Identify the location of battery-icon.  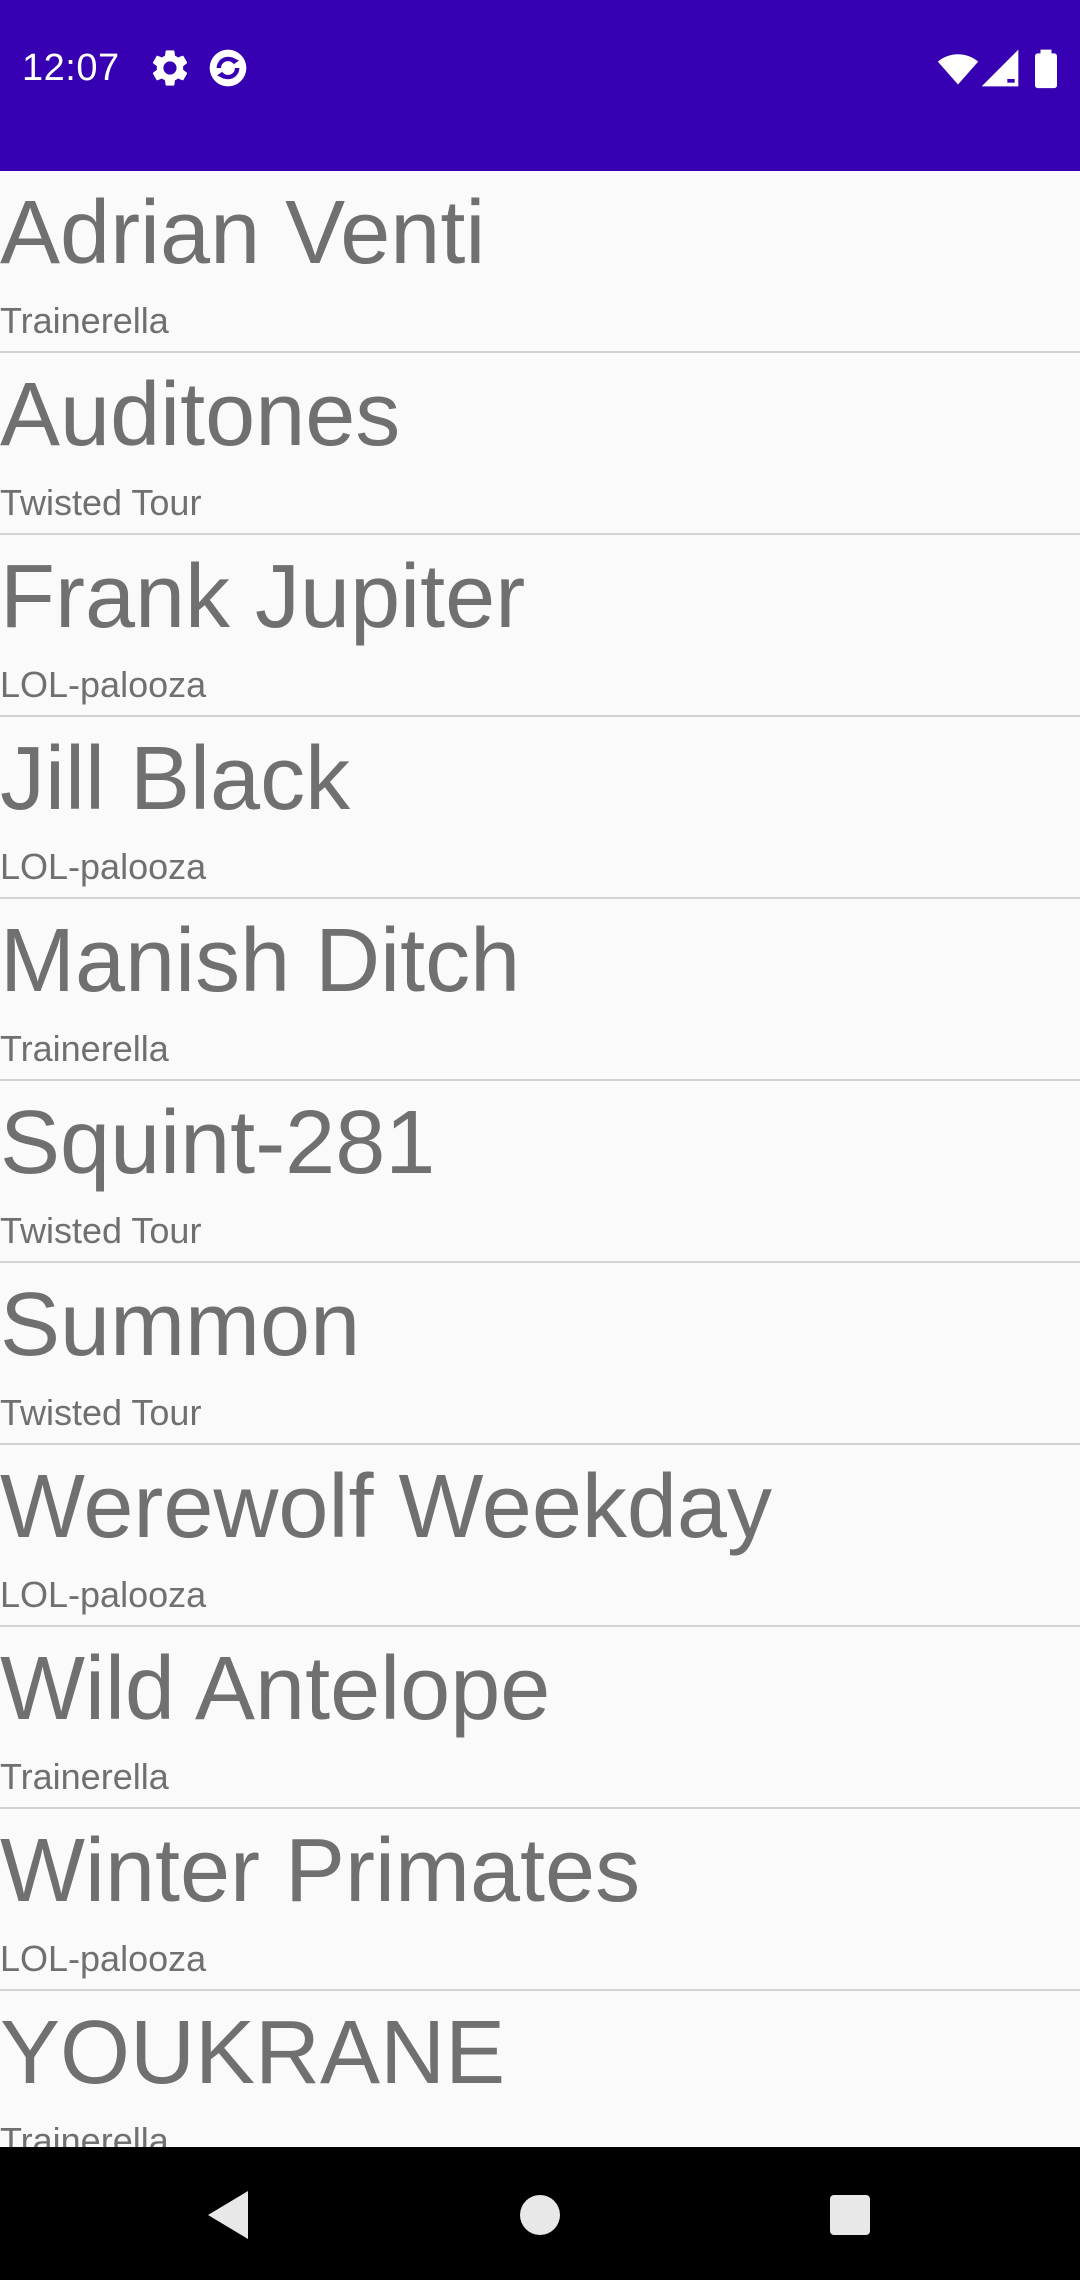
(1046, 68).